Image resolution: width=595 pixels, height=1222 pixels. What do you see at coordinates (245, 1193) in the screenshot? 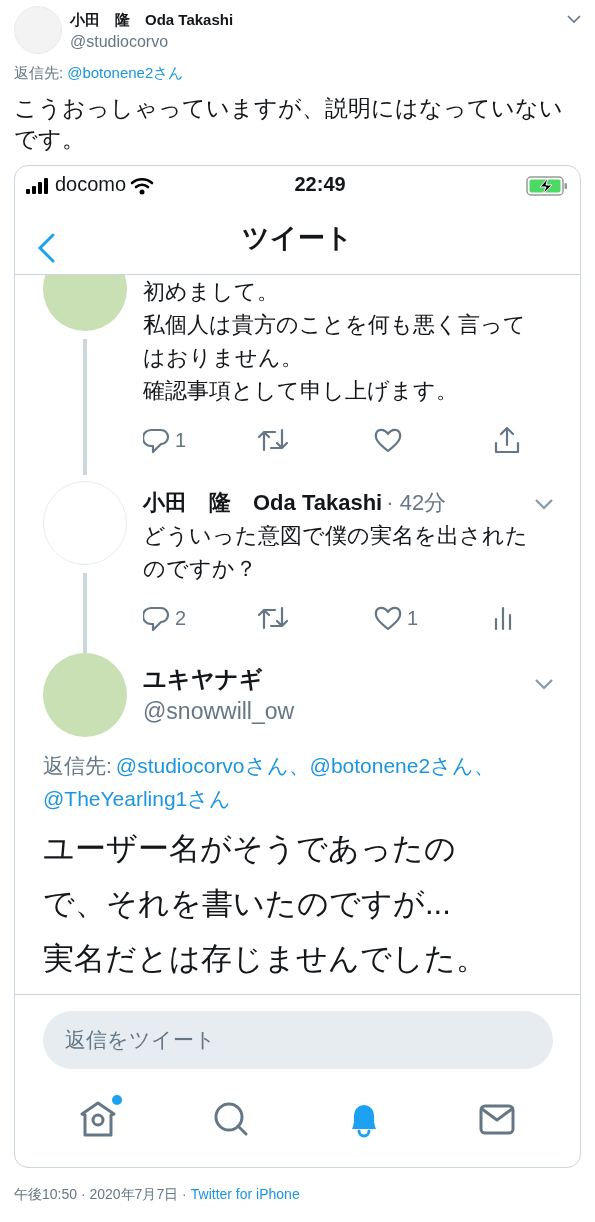
I see `source-link: Twitter for iPhone` at bounding box center [245, 1193].